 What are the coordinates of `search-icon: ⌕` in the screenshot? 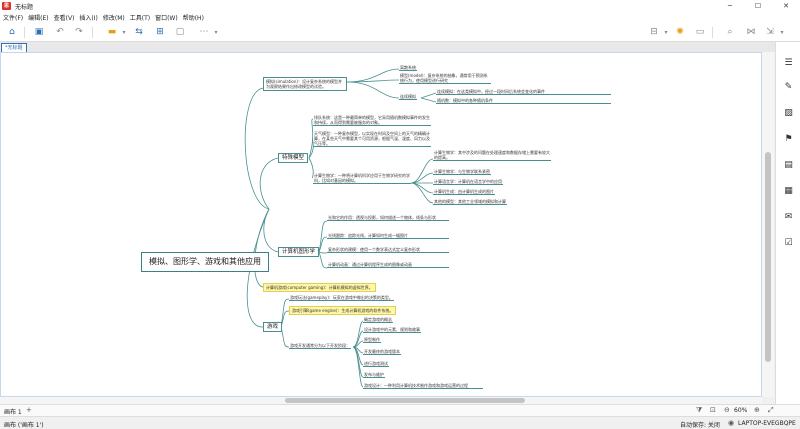 It's located at (730, 32).